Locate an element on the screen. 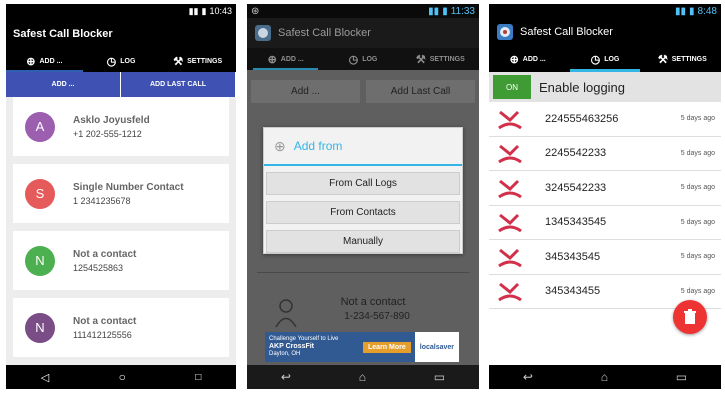  home-icon: ○ is located at coordinates (122, 377).